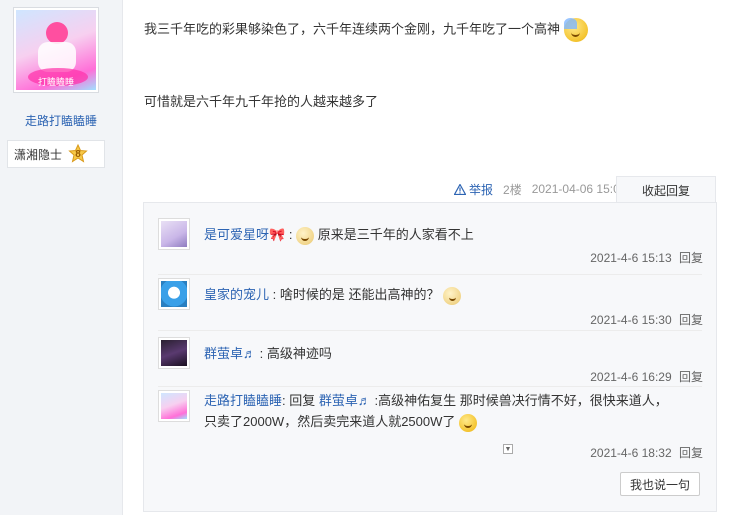  I want to click on reply-content: 是可爱星呀🎀 : 原来是三千年的人家看不上, so click(454, 234).